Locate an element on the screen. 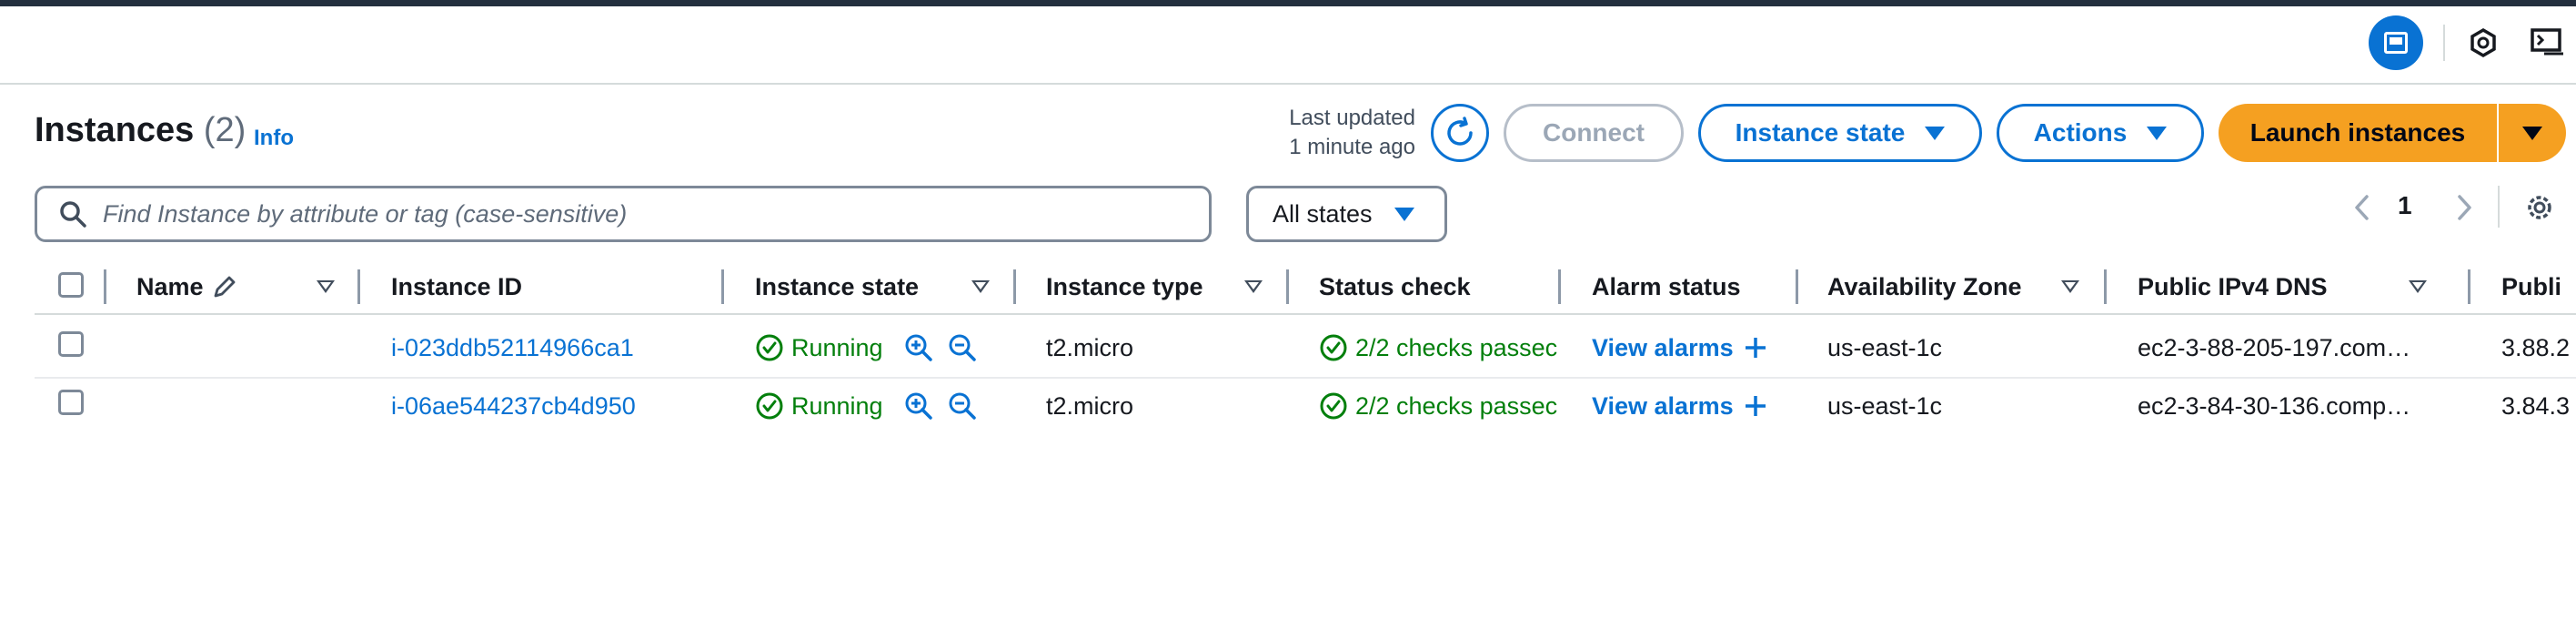 The image size is (2576, 619). page-title: Instances (2) is located at coordinates (140, 130).